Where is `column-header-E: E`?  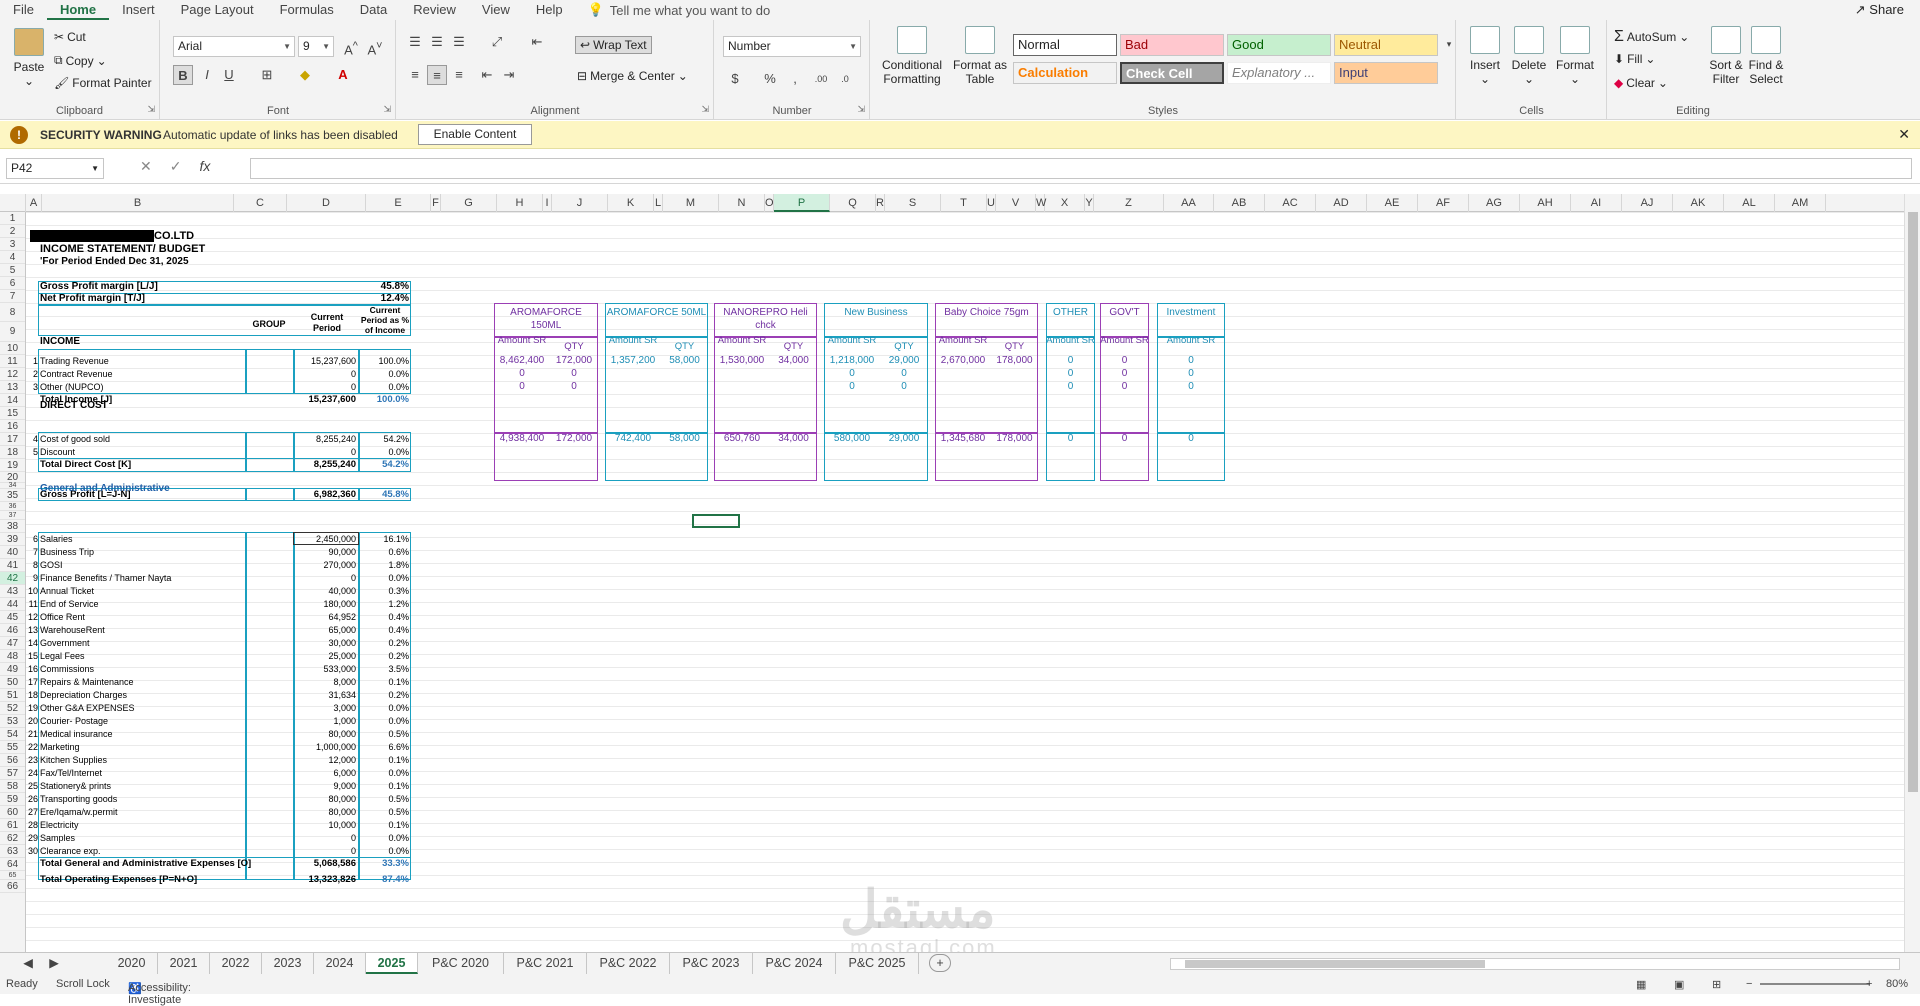
column-header-E: E is located at coordinates (398, 203).